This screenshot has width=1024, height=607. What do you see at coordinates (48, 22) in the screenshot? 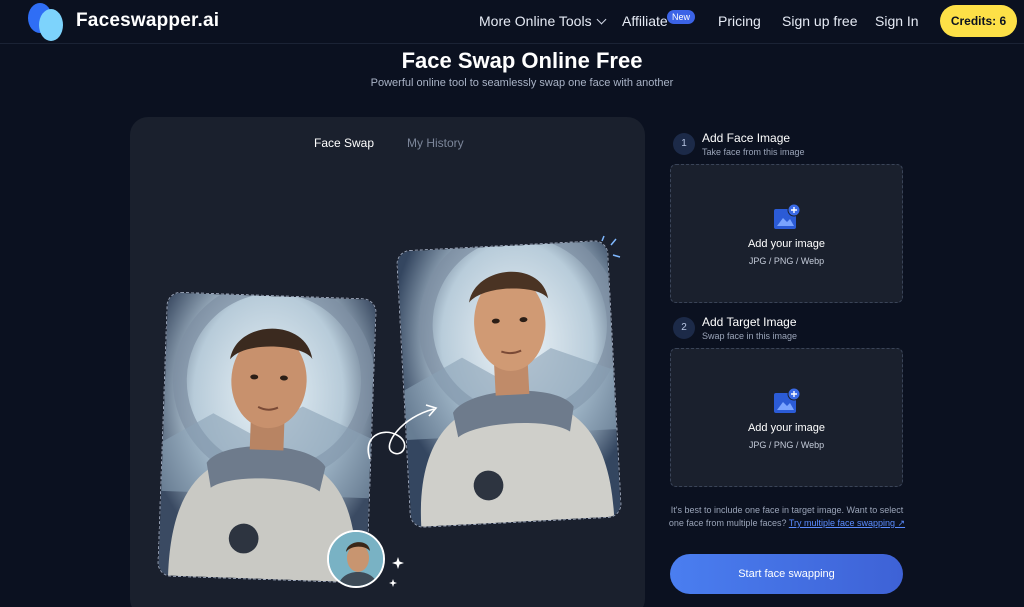
I see `logo-icon` at bounding box center [48, 22].